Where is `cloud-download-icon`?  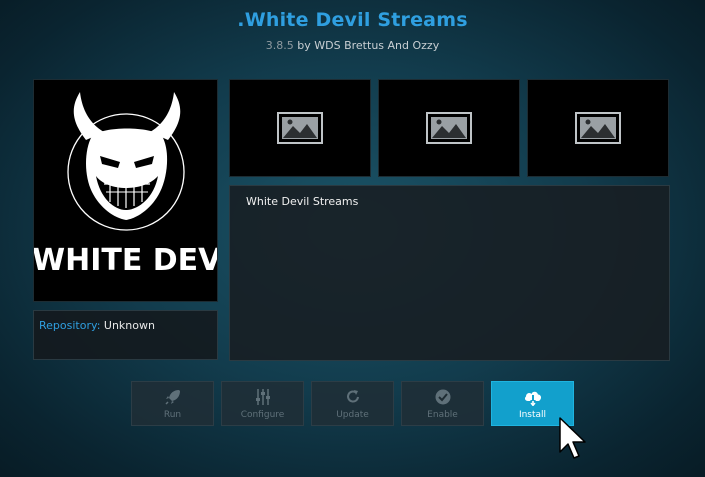
cloud-download-icon is located at coordinates (532, 398).